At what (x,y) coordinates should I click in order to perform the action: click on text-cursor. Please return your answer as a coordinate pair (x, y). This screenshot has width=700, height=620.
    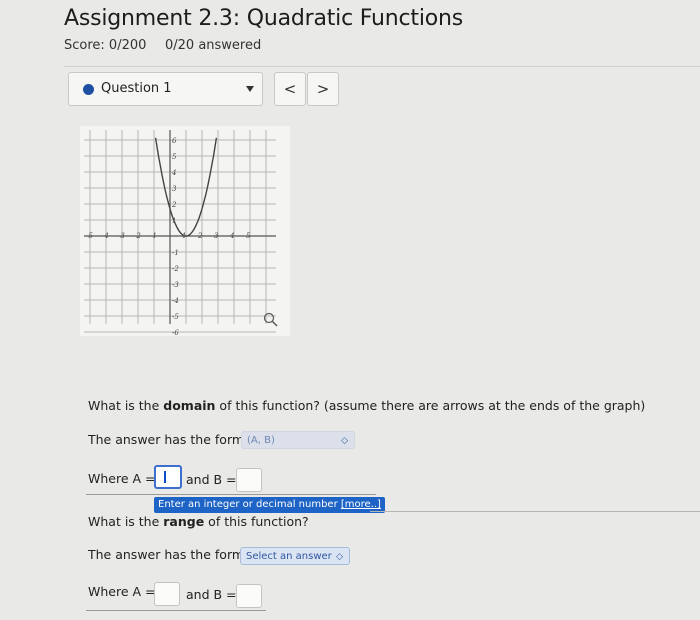
    Looking at the image, I should click on (165, 477).